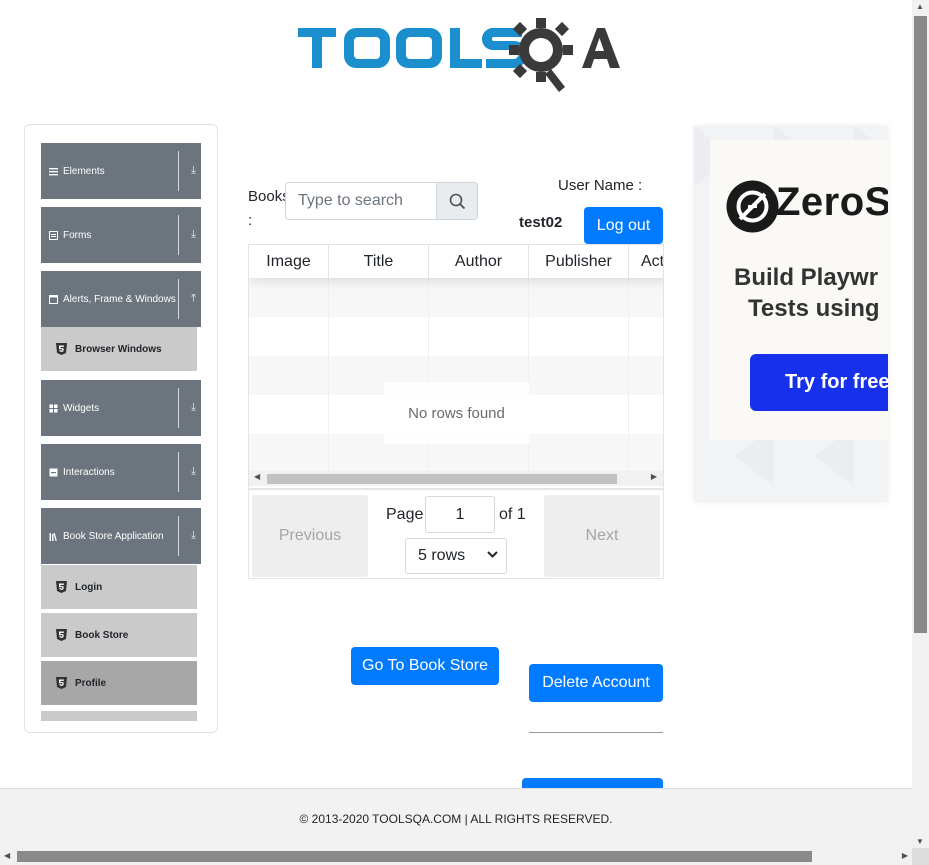  What do you see at coordinates (81, 408) in the screenshot?
I see `sidebar-group-label: Widgets` at bounding box center [81, 408].